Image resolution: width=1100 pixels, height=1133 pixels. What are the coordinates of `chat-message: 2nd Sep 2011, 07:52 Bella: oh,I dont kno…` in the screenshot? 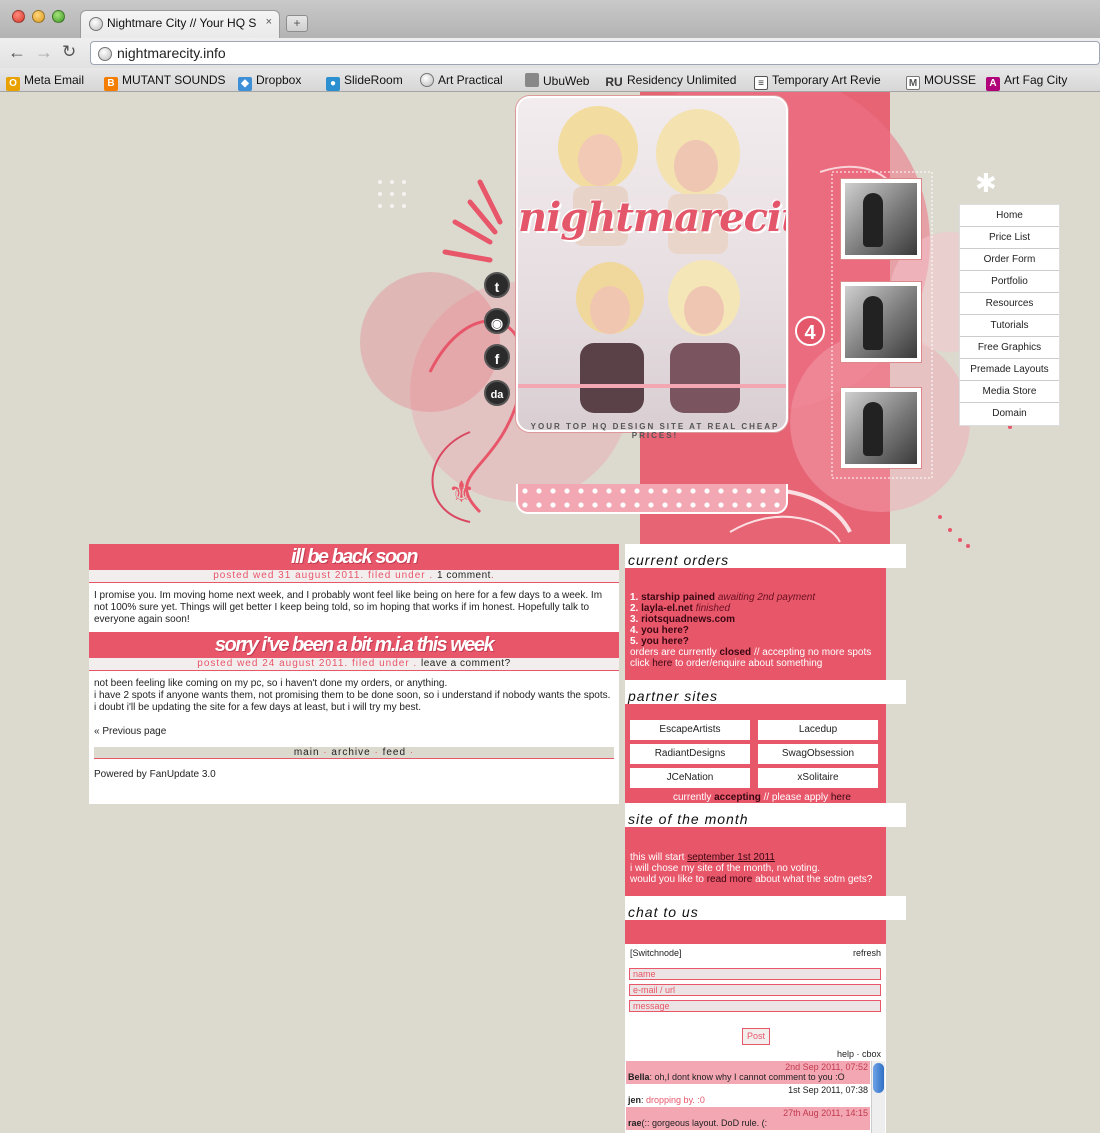 It's located at (748, 1072).